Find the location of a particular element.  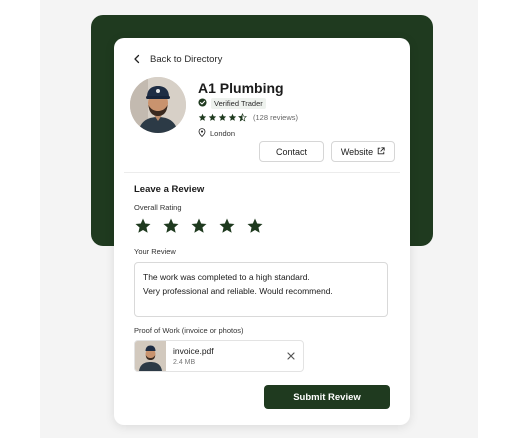

your-review-label: Your Review is located at coordinates (155, 251).